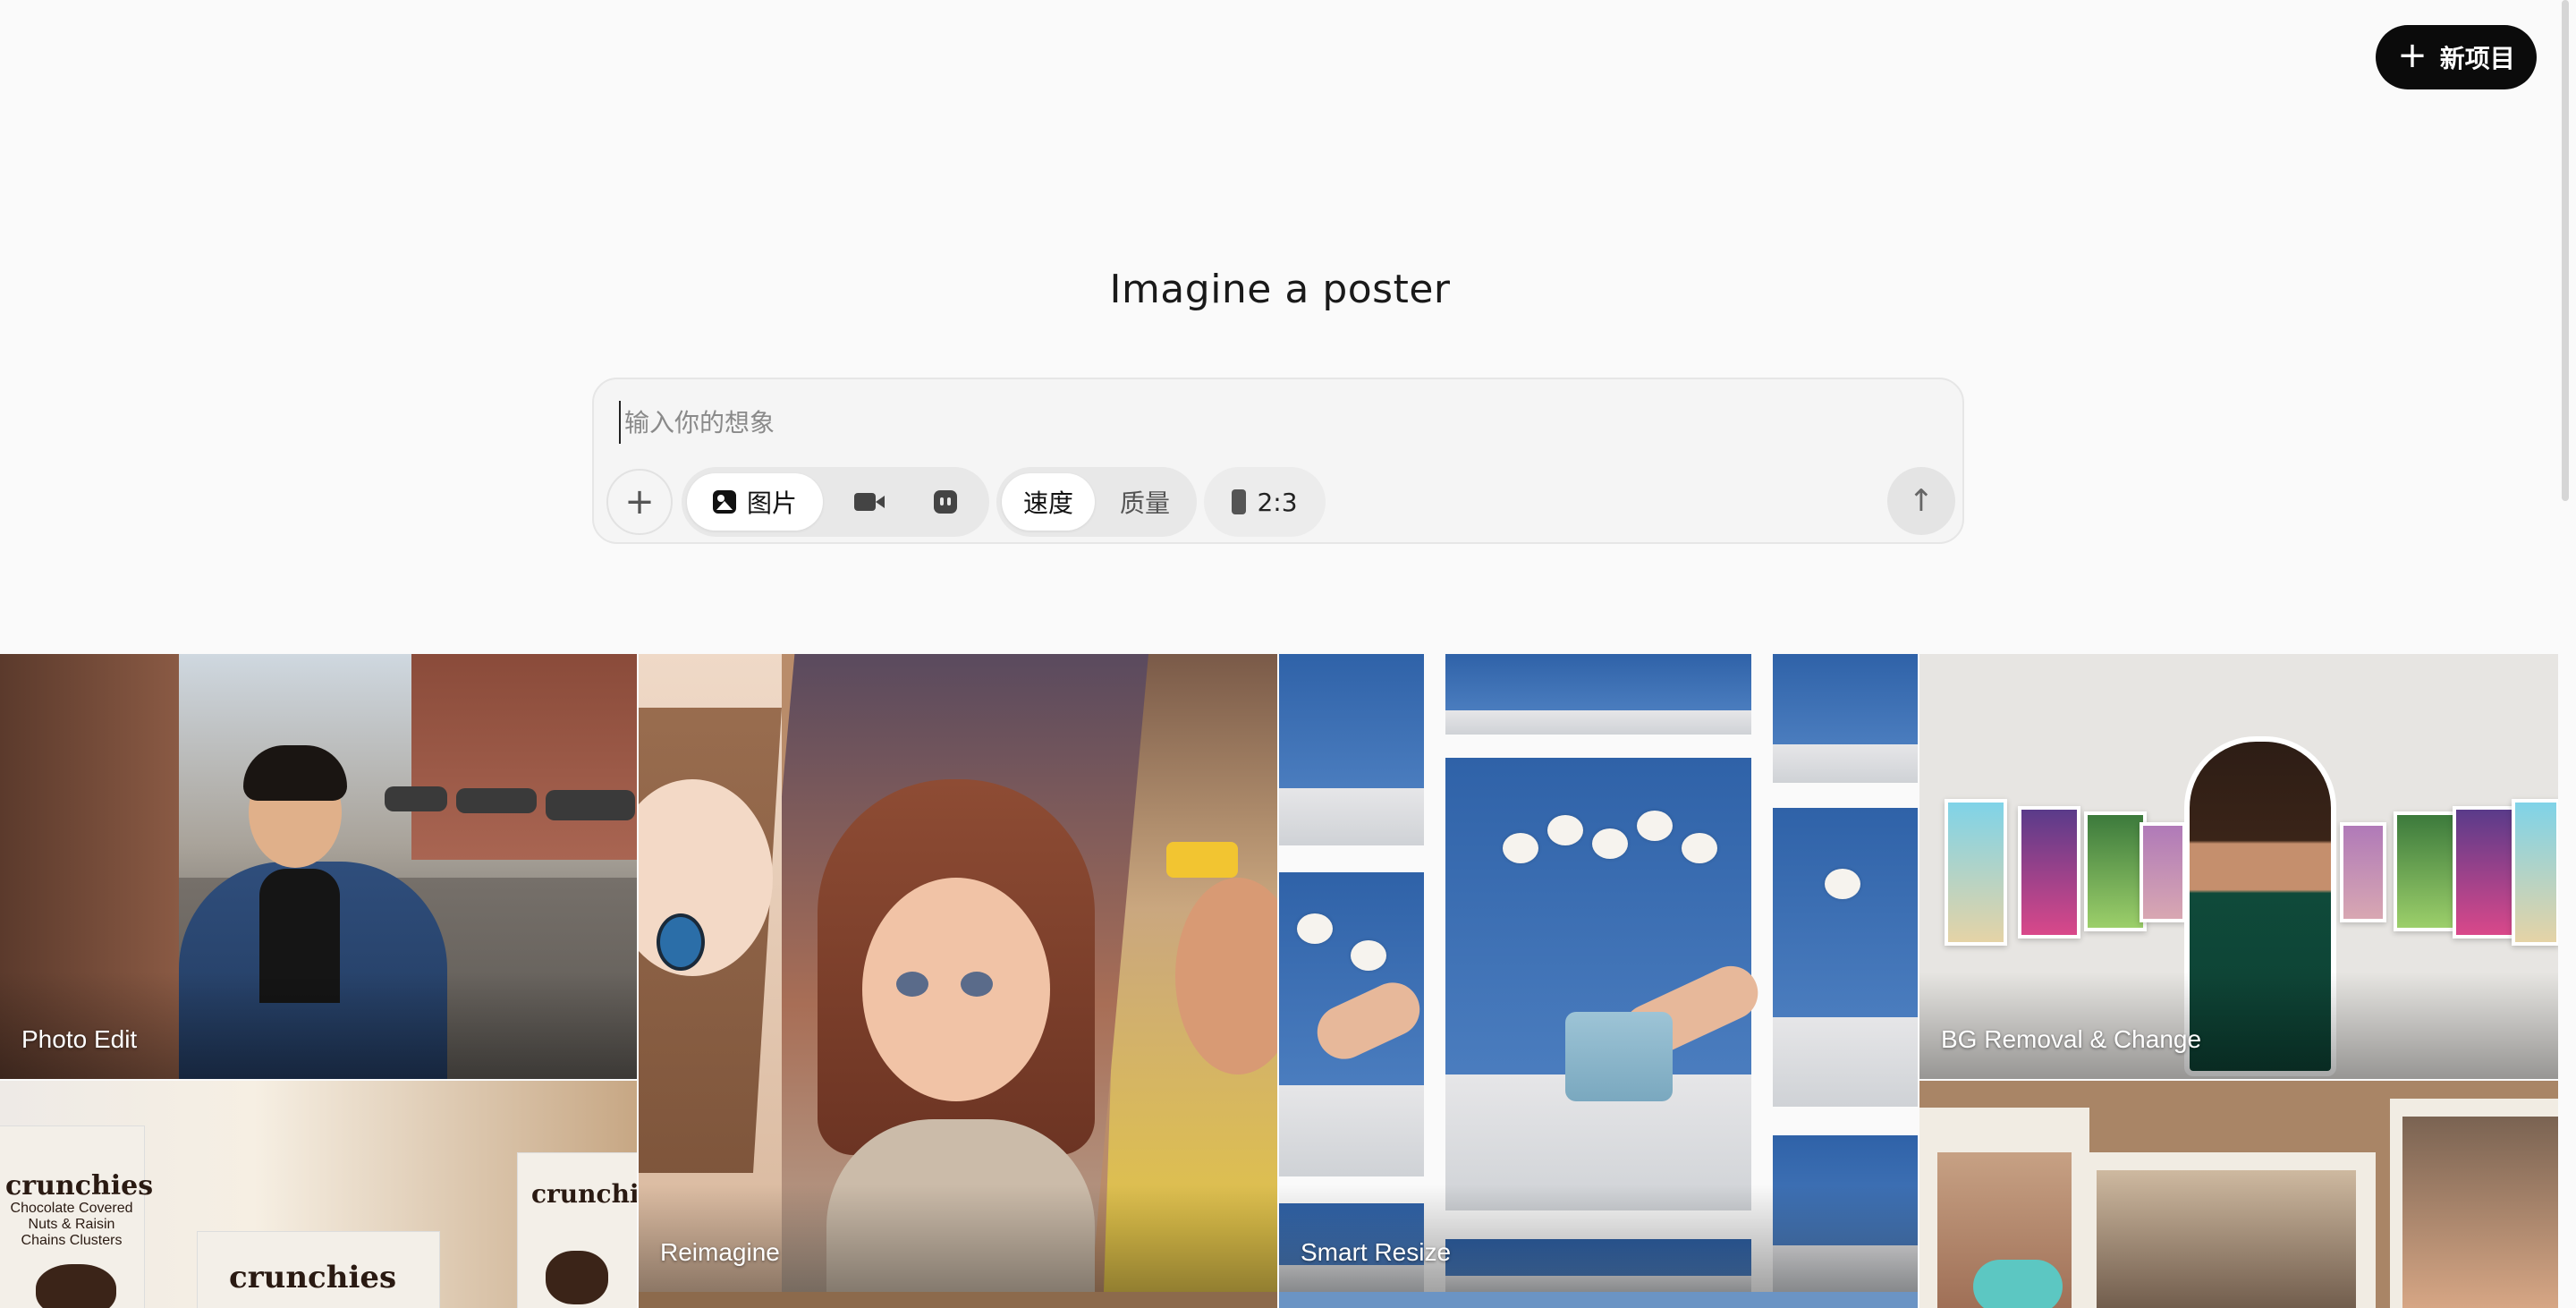  Describe the element at coordinates (79, 1039) in the screenshot. I see `tile-label: Photo Edit` at that location.